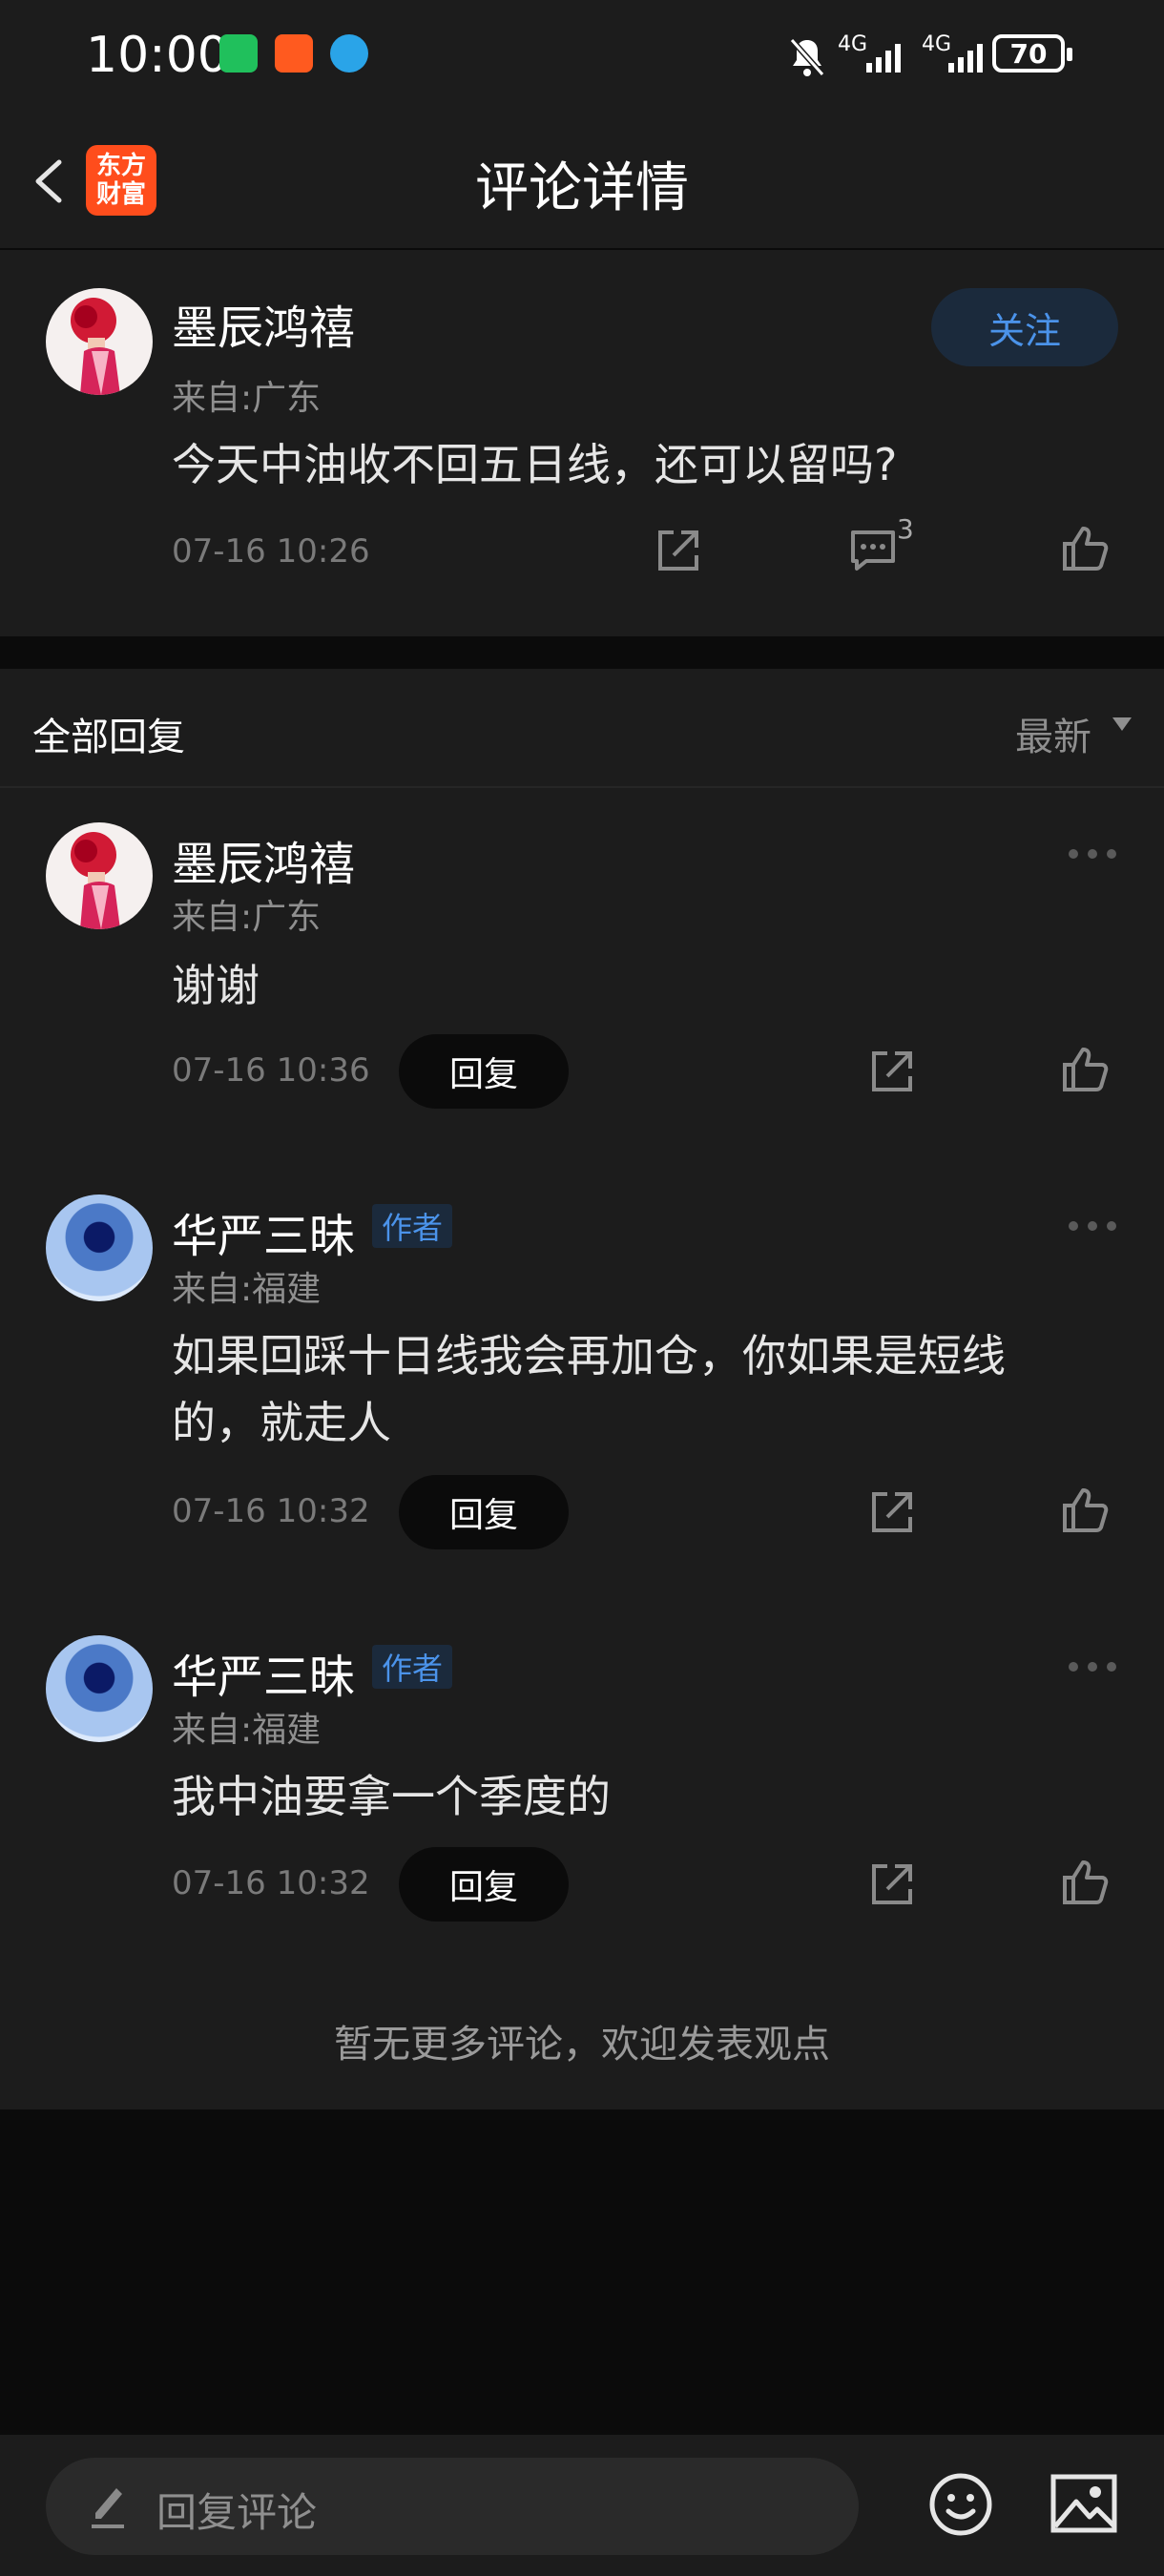  Describe the element at coordinates (1032, 53) in the screenshot. I see `battery-indicator: 70` at that location.